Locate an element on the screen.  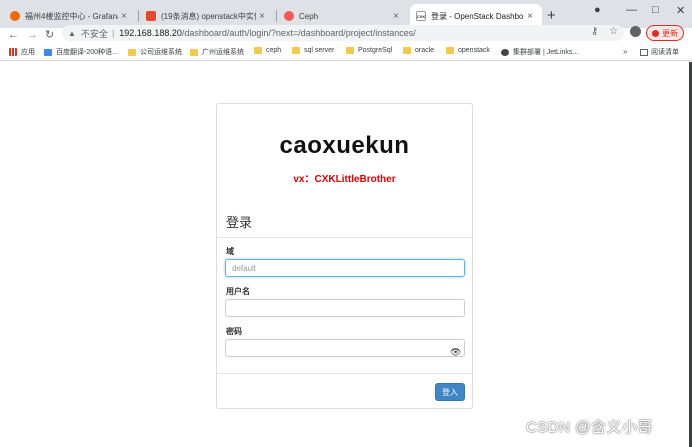
window-close-icon: ✕ is located at coordinates (680, 10).